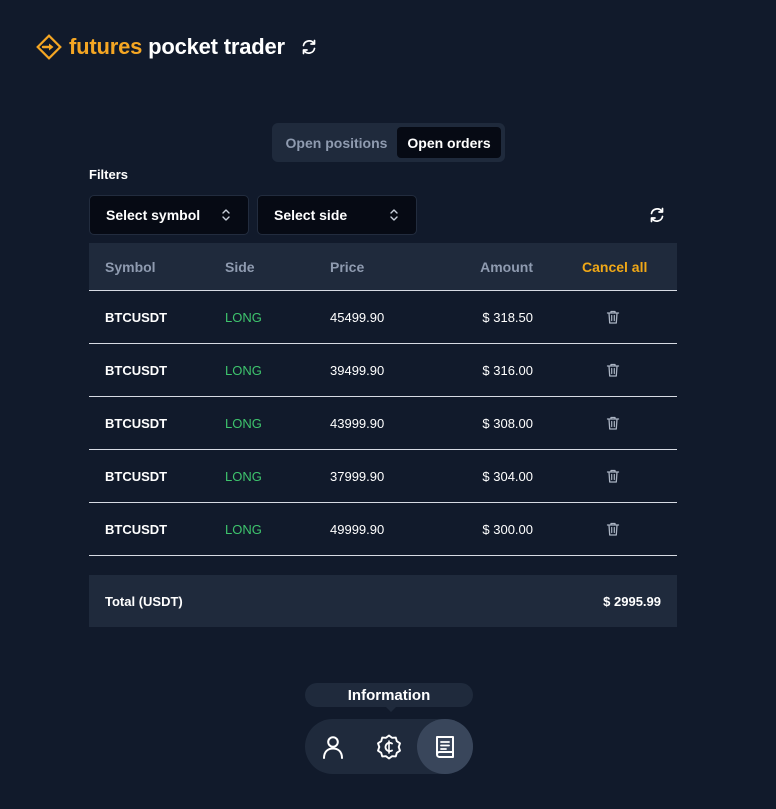 The height and width of the screenshot is (809, 776). I want to click on symbol-select-label: Select symbol, so click(153, 215).